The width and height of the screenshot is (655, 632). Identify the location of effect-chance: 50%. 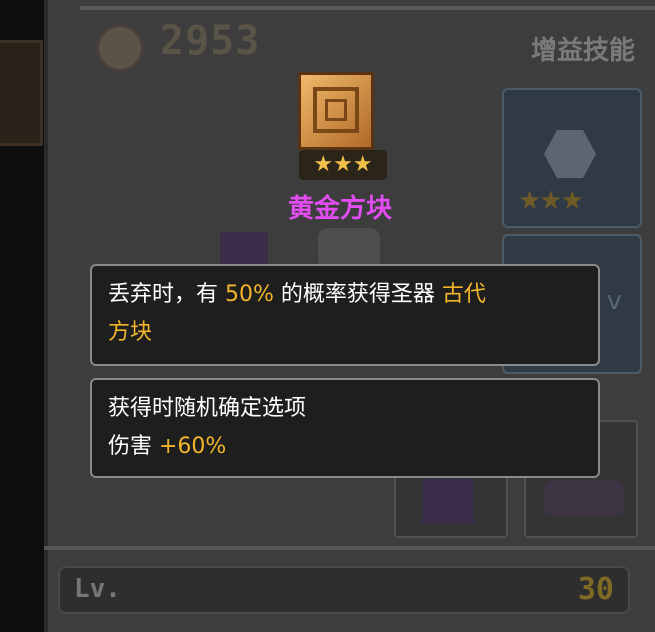
(249, 294).